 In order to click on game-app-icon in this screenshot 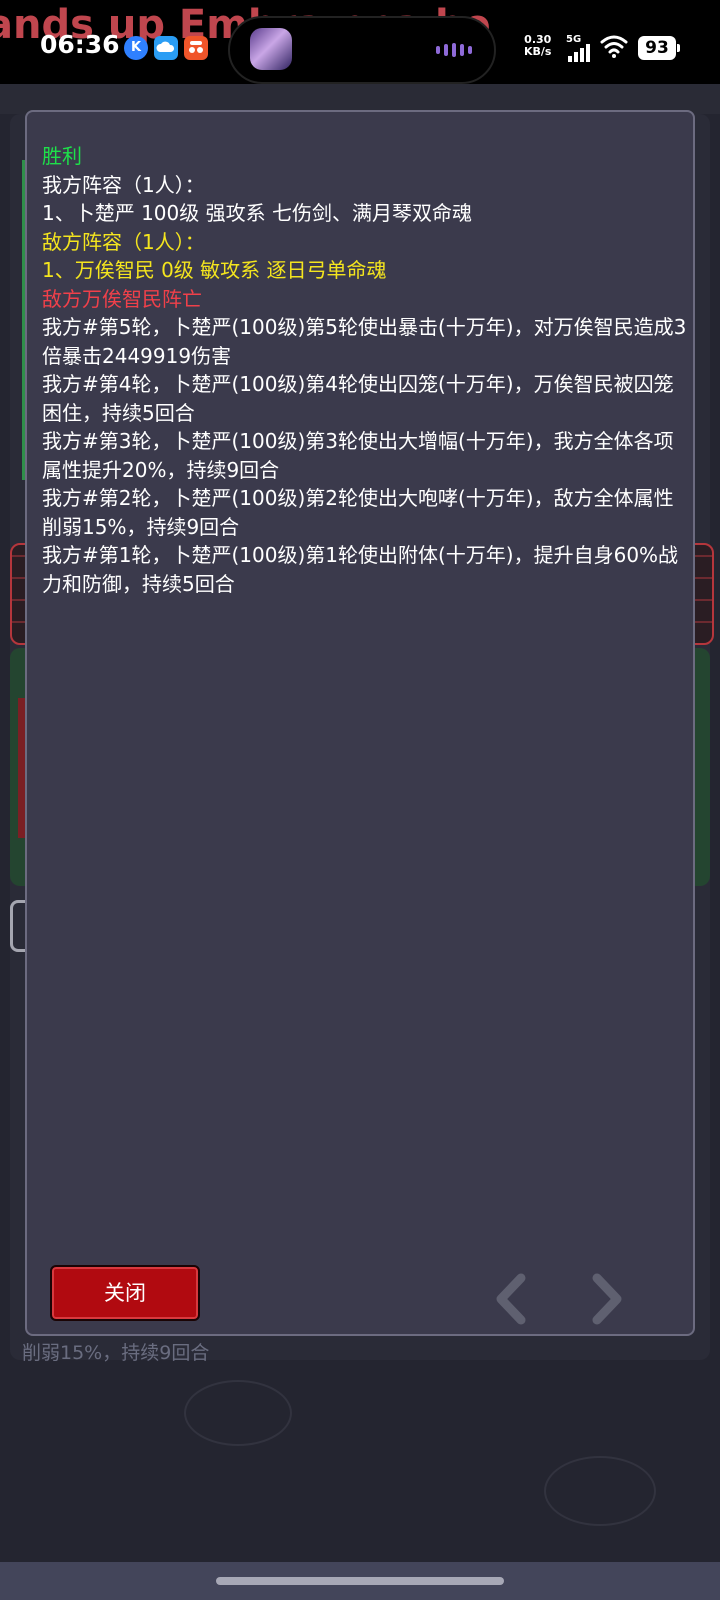, I will do `click(196, 48)`.